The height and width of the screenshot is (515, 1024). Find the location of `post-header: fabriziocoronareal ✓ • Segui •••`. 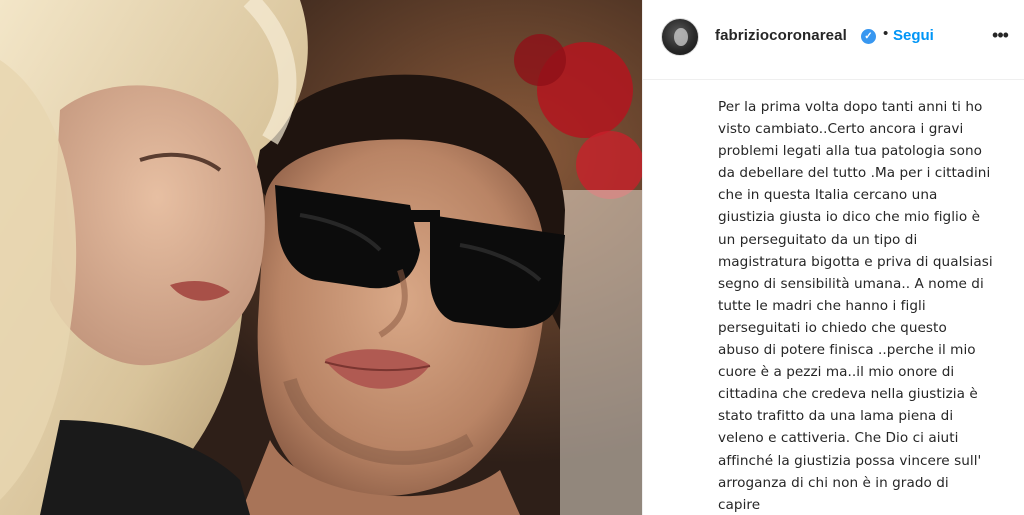

post-header: fabriziocoronareal ✓ • Segui ••• is located at coordinates (833, 40).